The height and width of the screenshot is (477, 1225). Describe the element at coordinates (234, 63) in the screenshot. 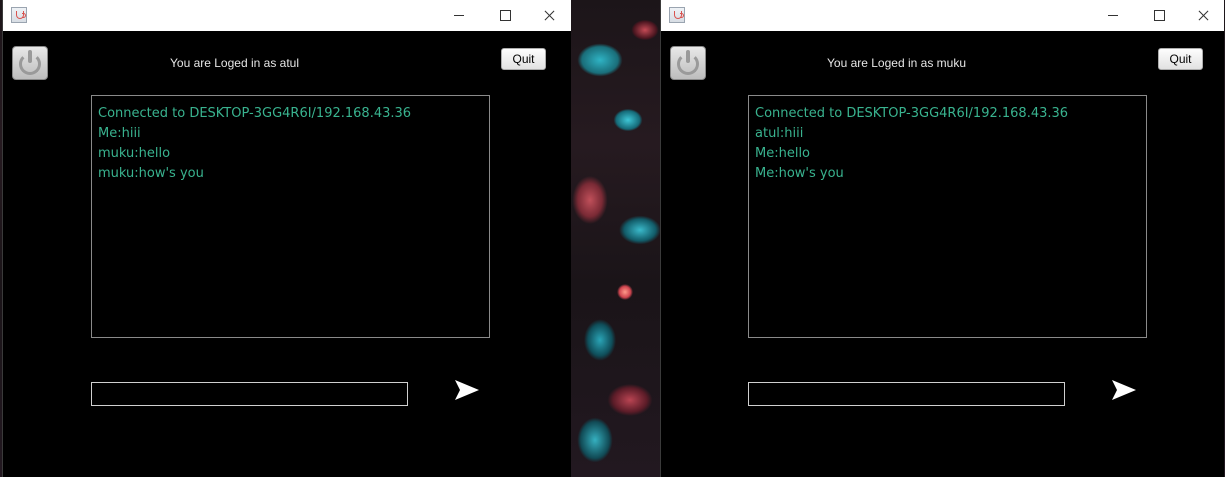

I see `login-status-text: You are Loged in as atul` at that location.